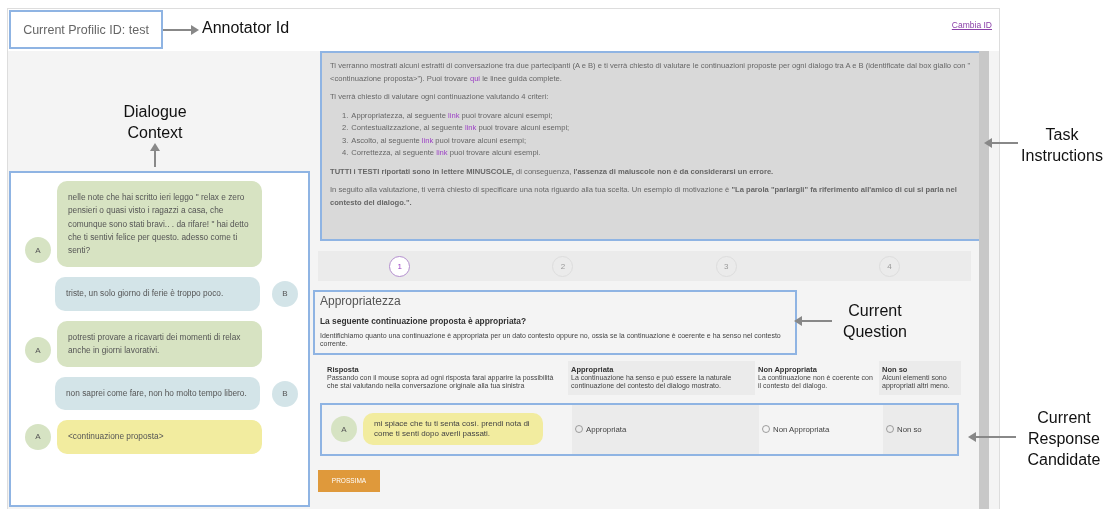 This screenshot has width=1114, height=509. Describe the element at coordinates (971, 25) in the screenshot. I see `change-id-link: Cambia ID` at that location.